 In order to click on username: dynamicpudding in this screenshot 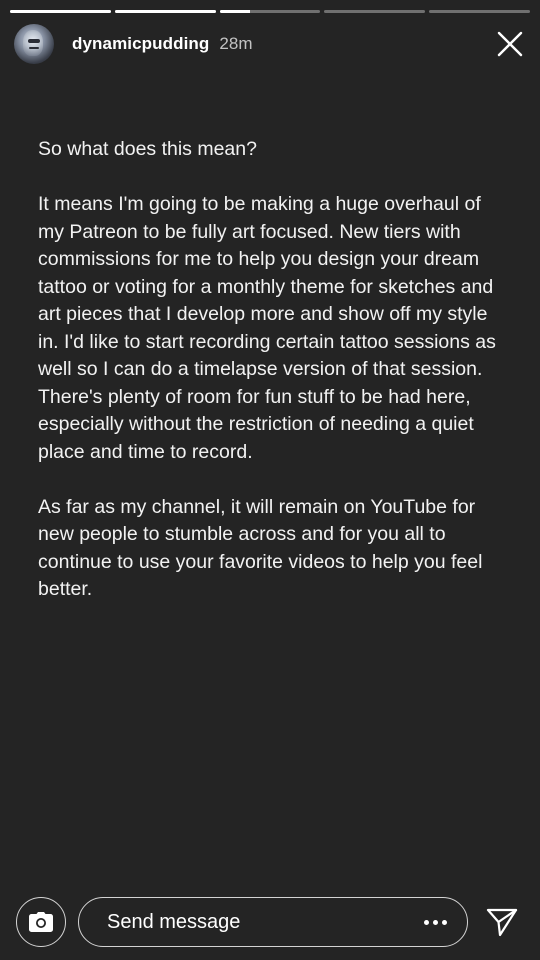, I will do `click(140, 44)`.